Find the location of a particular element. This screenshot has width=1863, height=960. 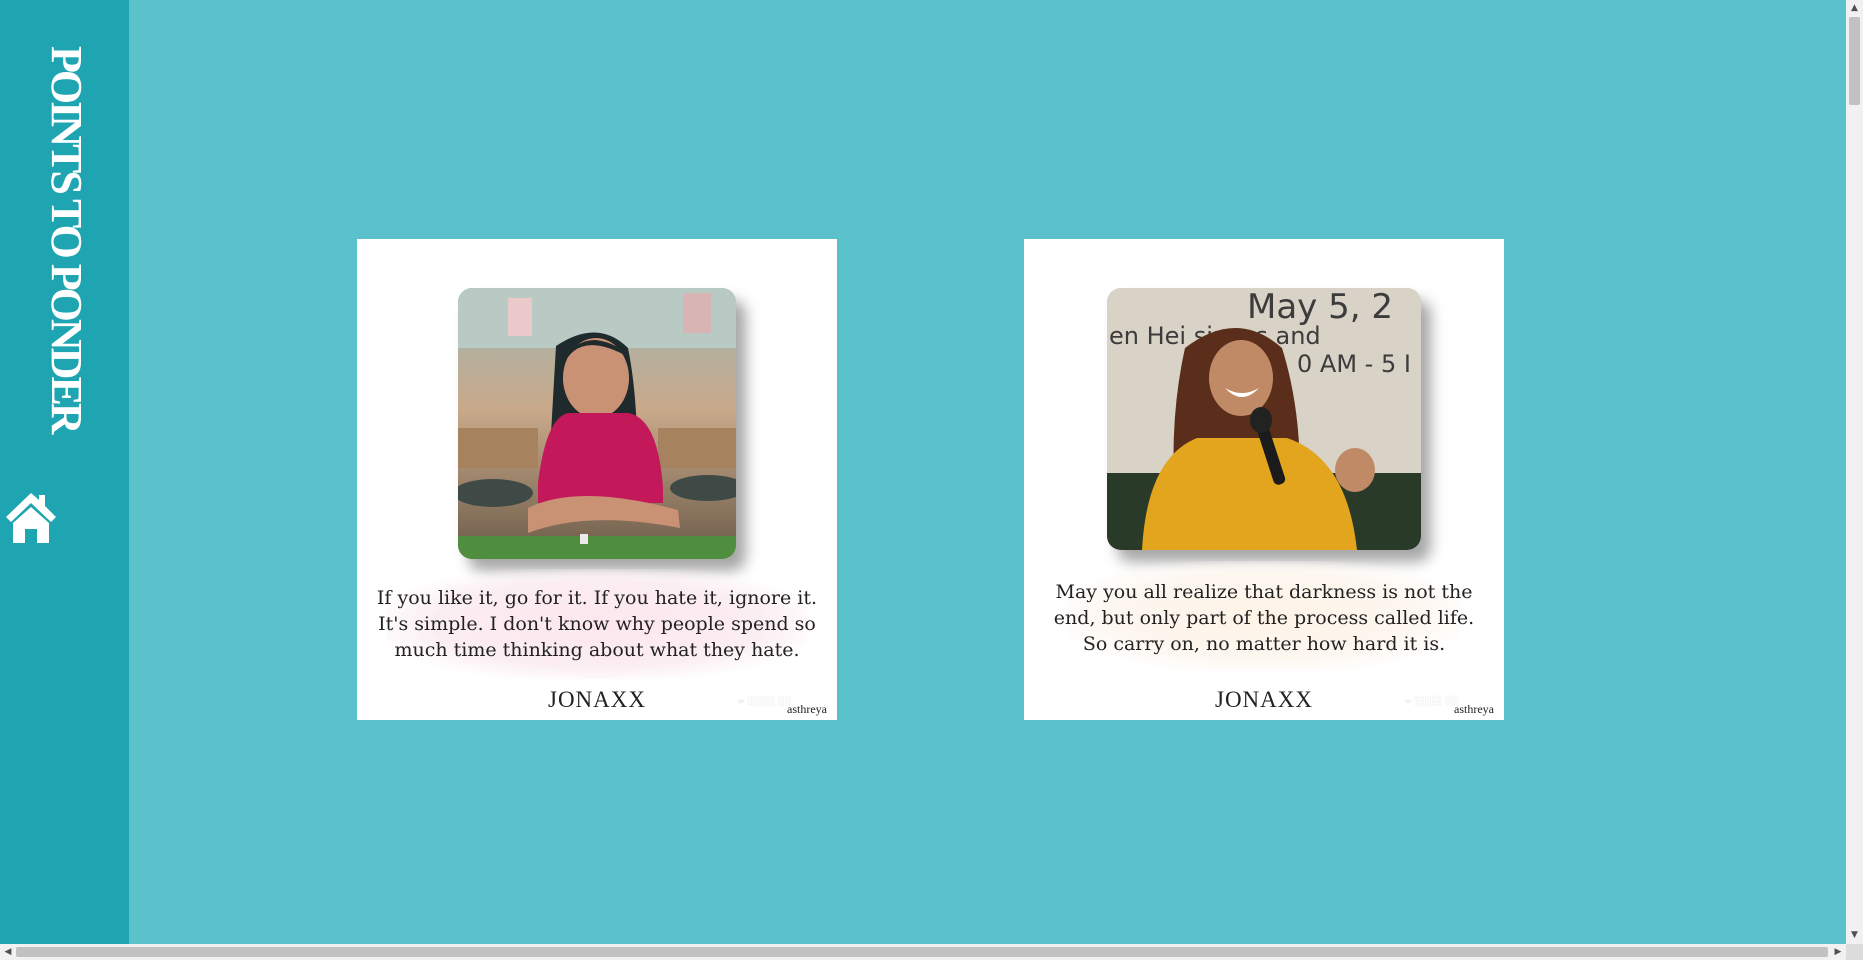

site-title: POINTS TO PONDER is located at coordinates (66, 239).